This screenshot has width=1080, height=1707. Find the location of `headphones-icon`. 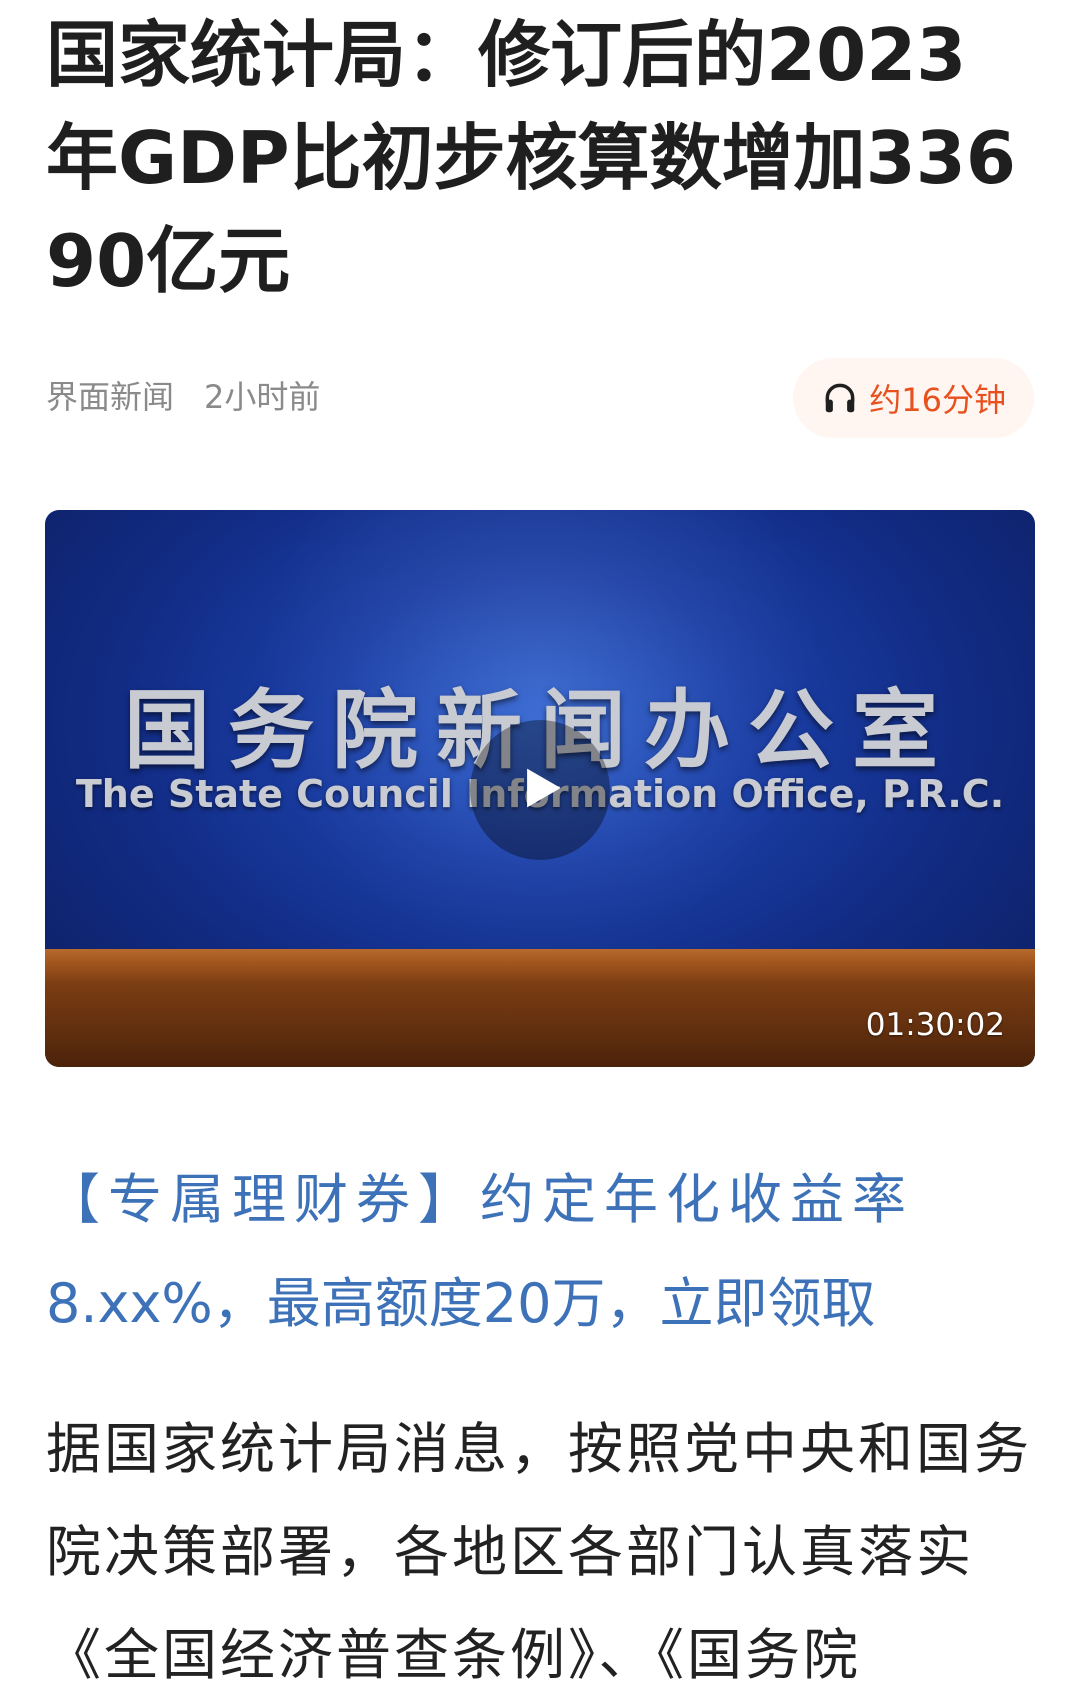

headphones-icon is located at coordinates (840, 398).